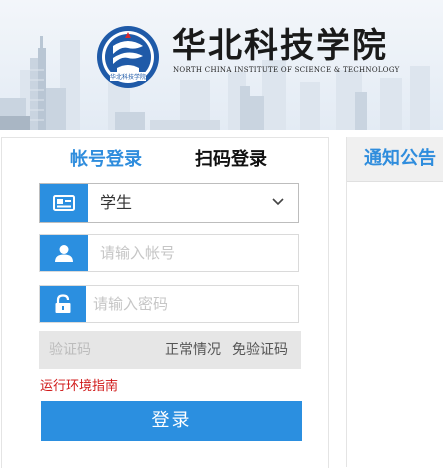  What do you see at coordinates (278, 202) in the screenshot?
I see `chevron-down-icon` at bounding box center [278, 202].